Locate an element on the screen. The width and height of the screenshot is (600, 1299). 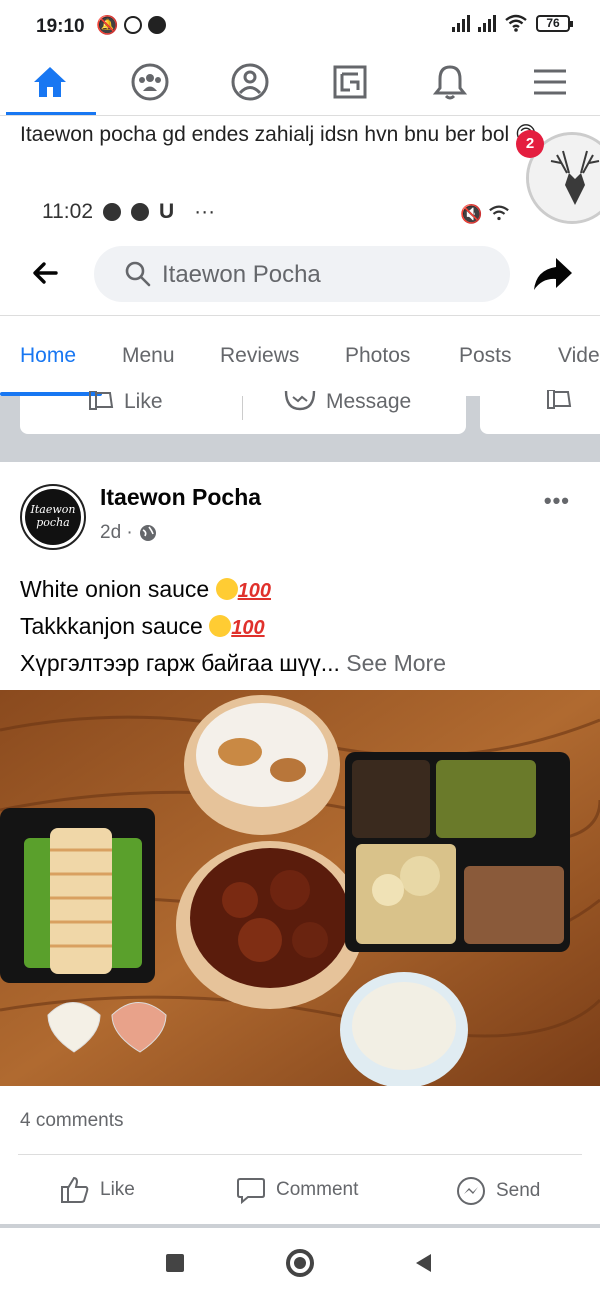
actions-divider is located at coordinates (242, 408).